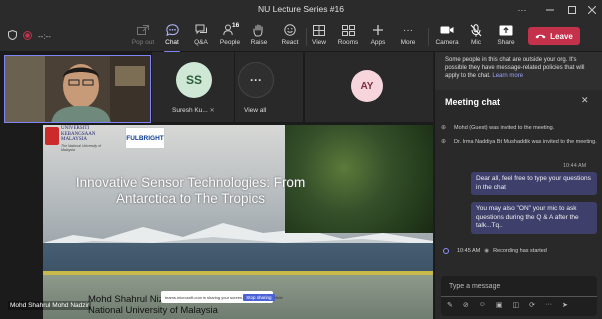  Describe the element at coordinates (259, 297) in the screenshot. I see `stop-sharing-button: Stop sharing` at that location.